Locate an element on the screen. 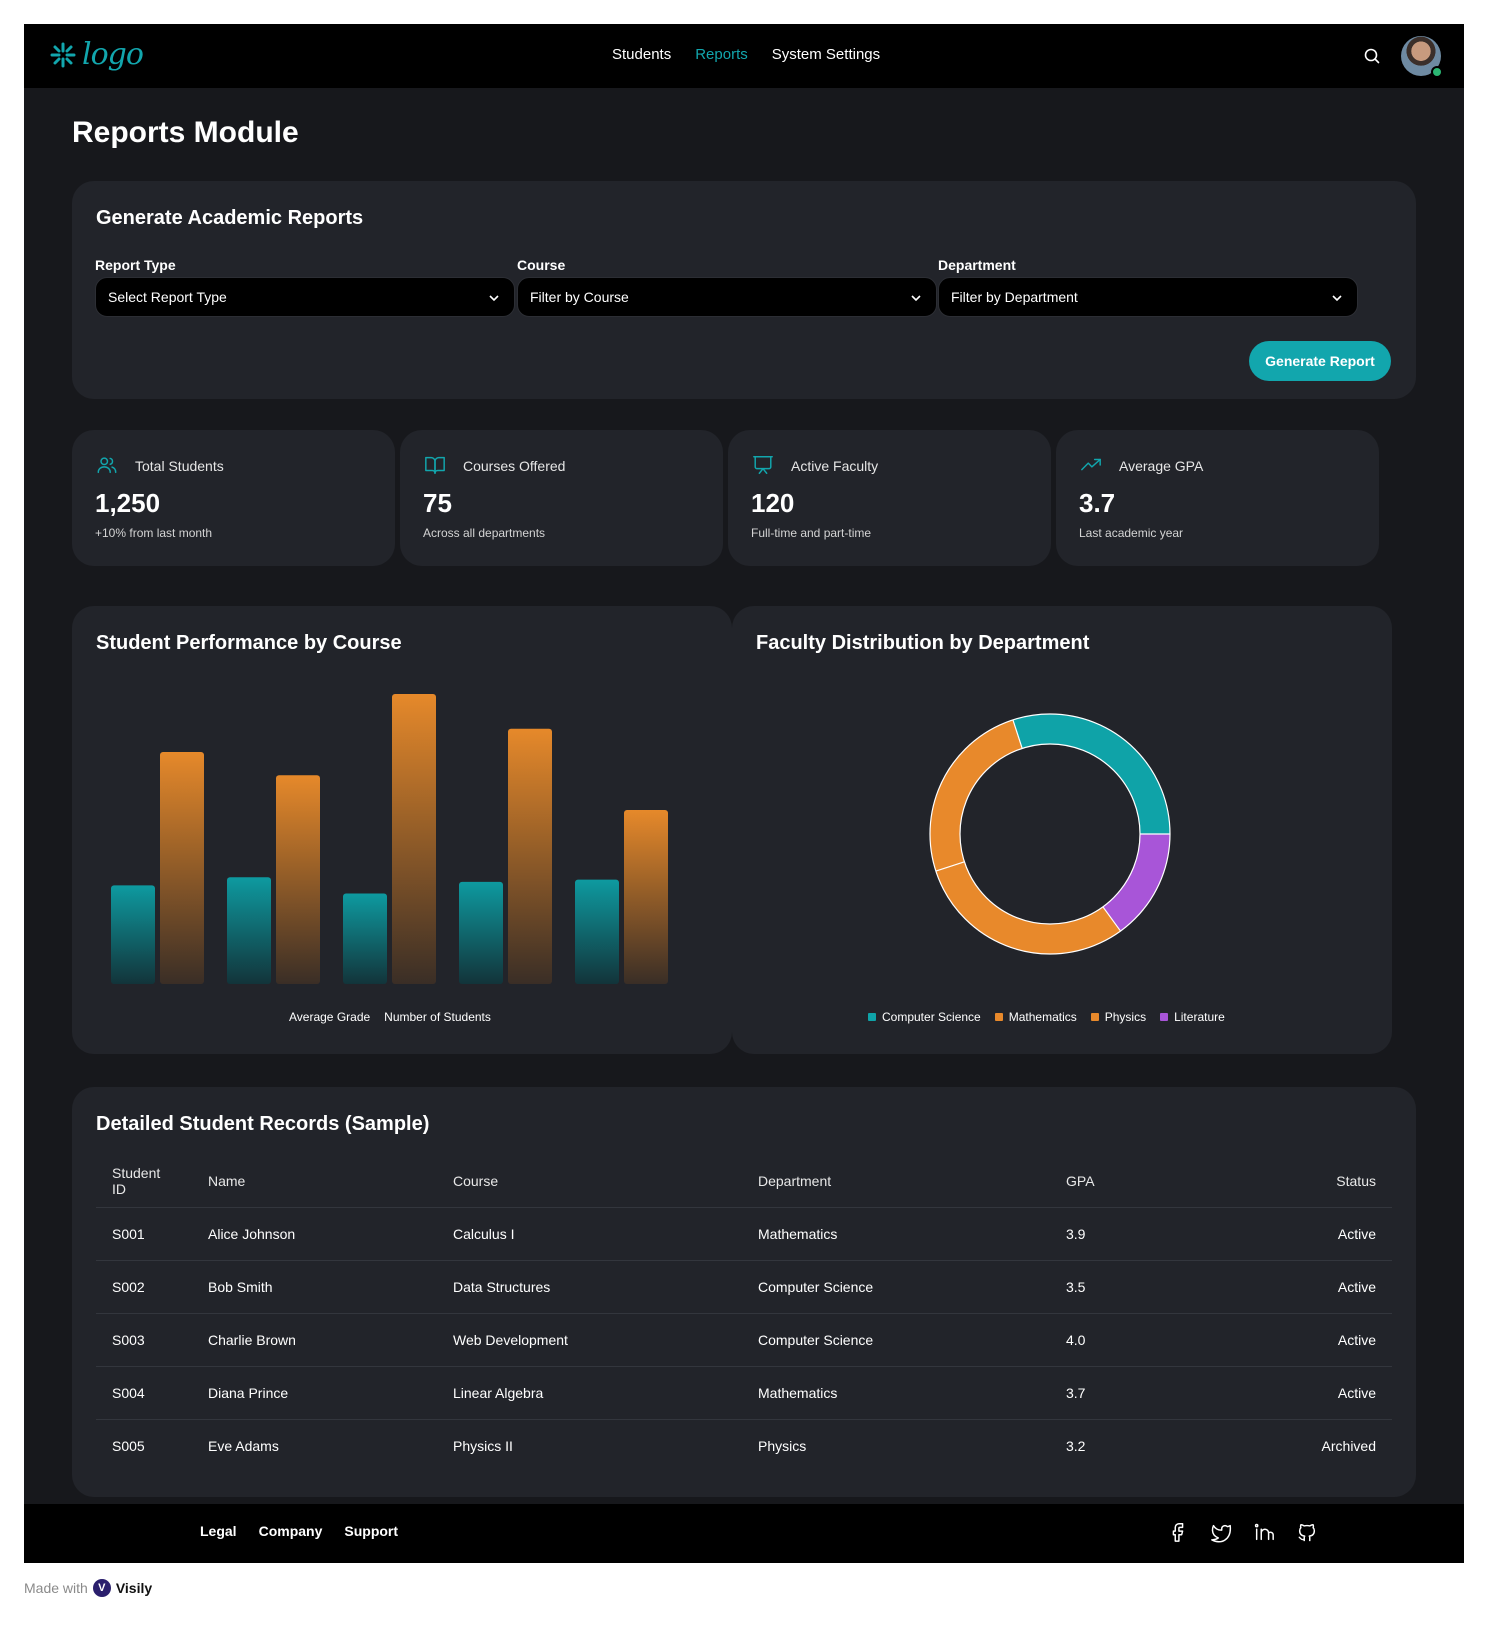  cell-department: Computer Science is located at coordinates (896, 1287).